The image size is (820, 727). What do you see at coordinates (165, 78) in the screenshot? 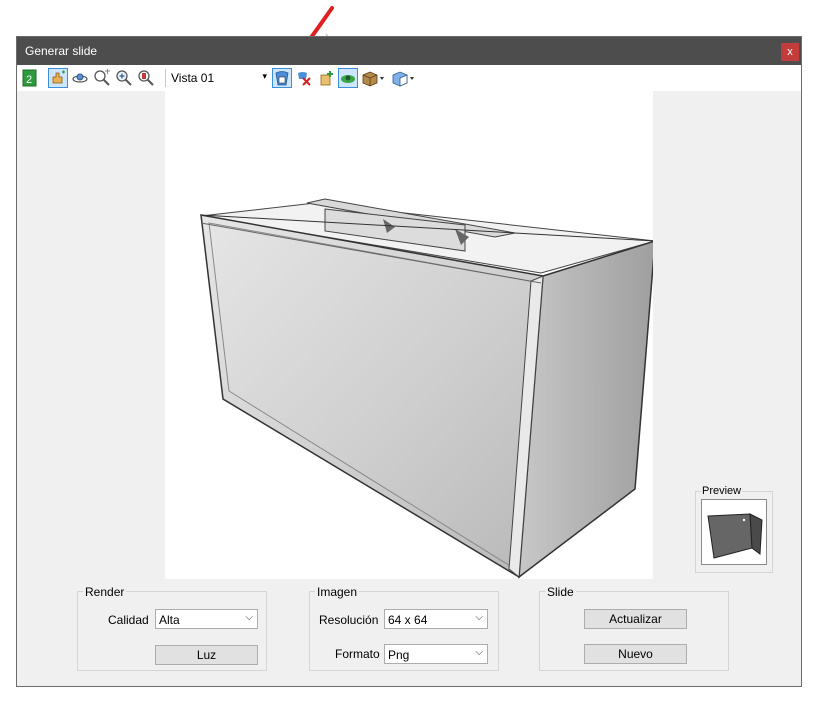
I see `toolbar-separator` at bounding box center [165, 78].